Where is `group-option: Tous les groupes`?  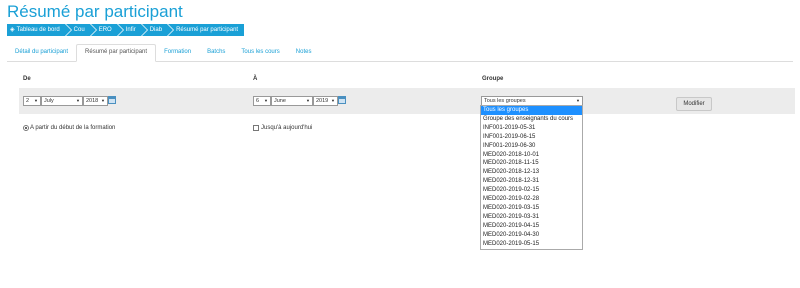
group-option: Tous les groupes is located at coordinates (531, 110).